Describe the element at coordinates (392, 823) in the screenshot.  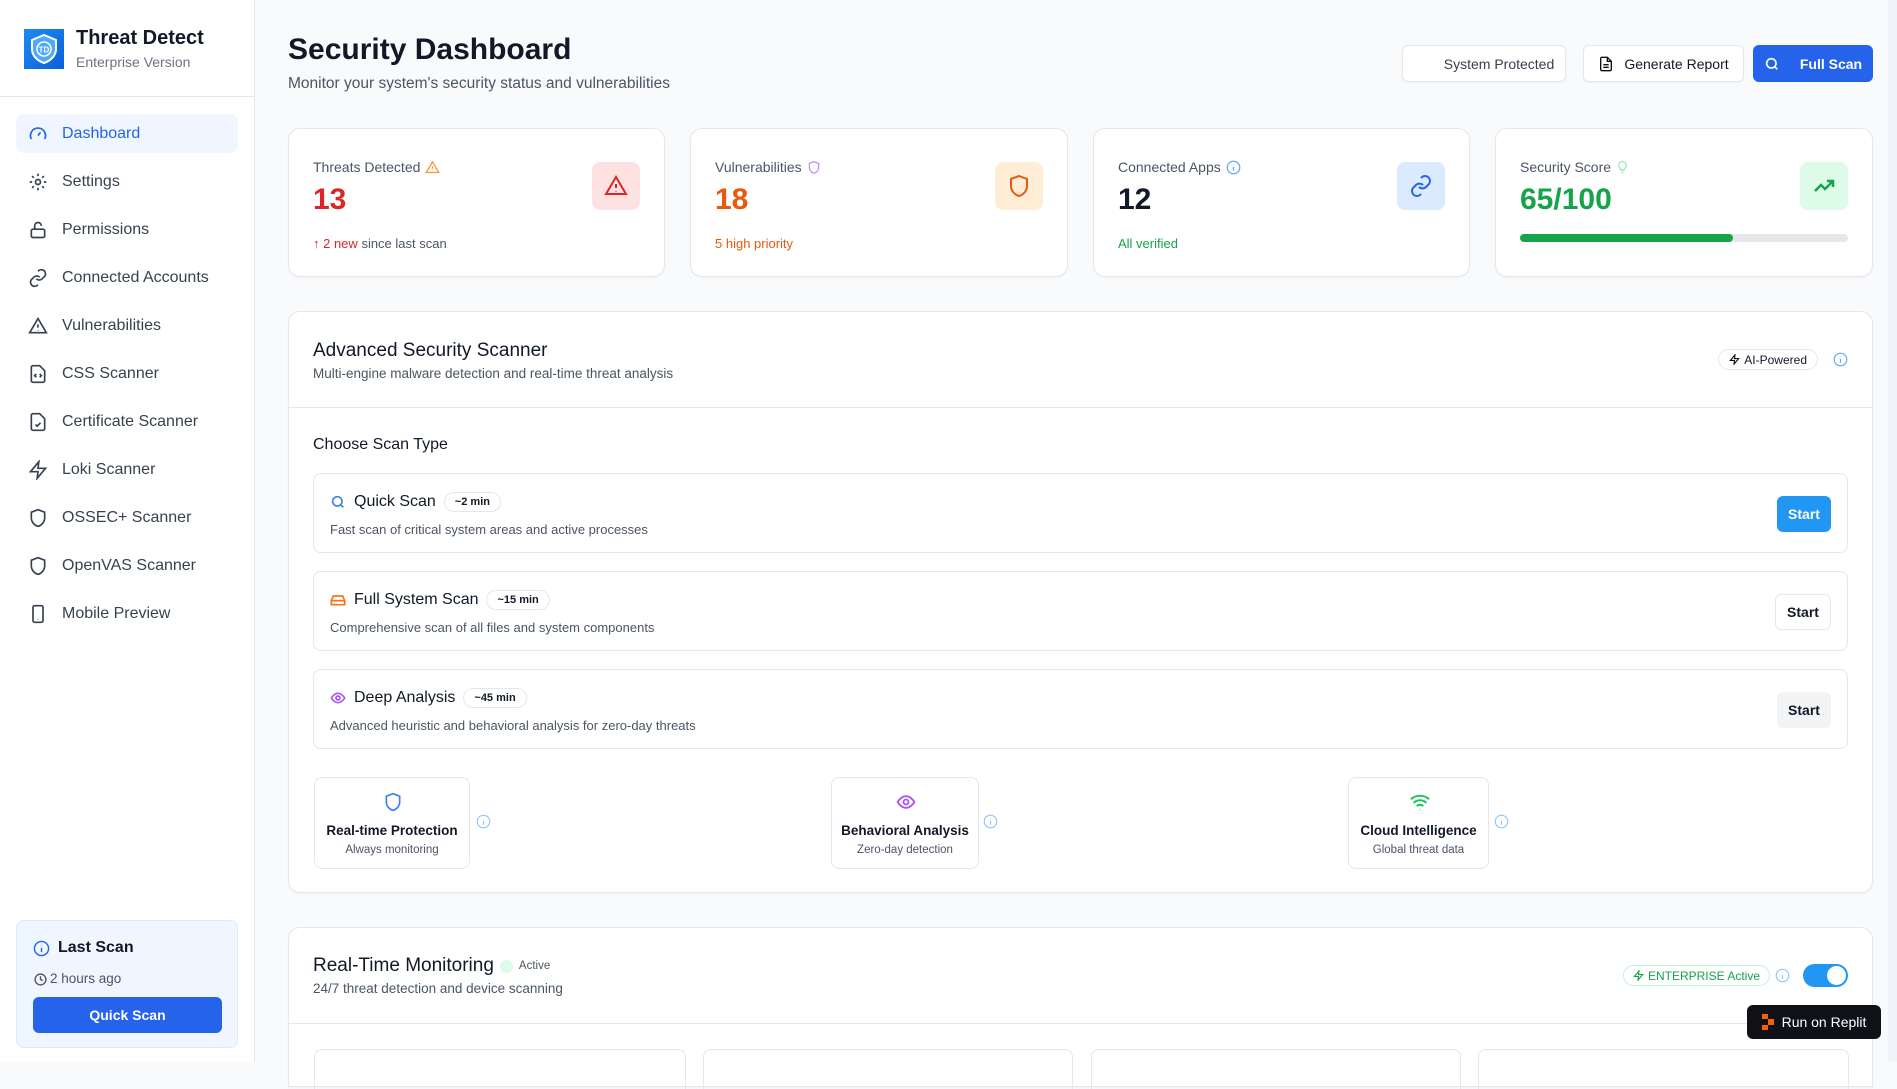
I see `feature-realtime-protection: Real-time Protection Always monitoring` at that location.